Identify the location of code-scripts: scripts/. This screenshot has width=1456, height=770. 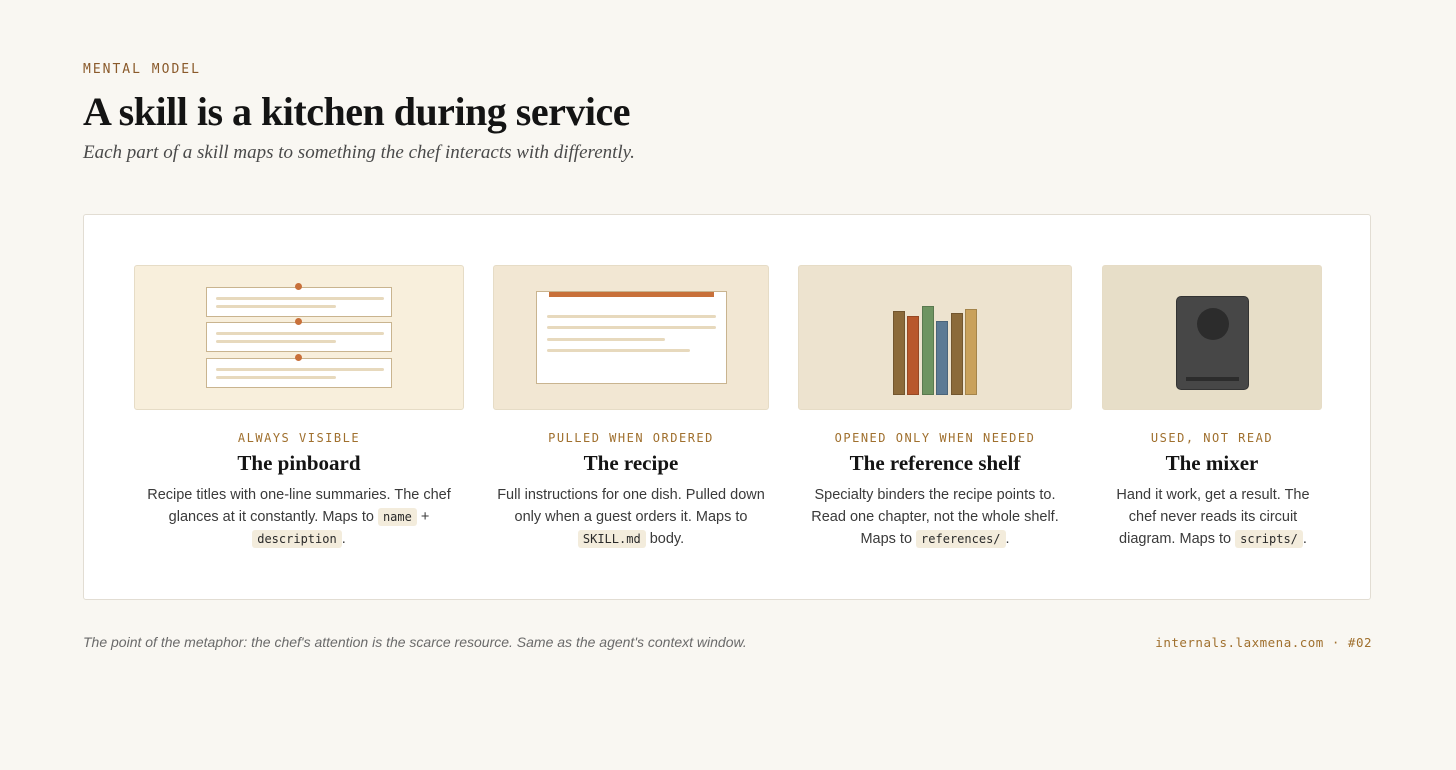
(1269, 539).